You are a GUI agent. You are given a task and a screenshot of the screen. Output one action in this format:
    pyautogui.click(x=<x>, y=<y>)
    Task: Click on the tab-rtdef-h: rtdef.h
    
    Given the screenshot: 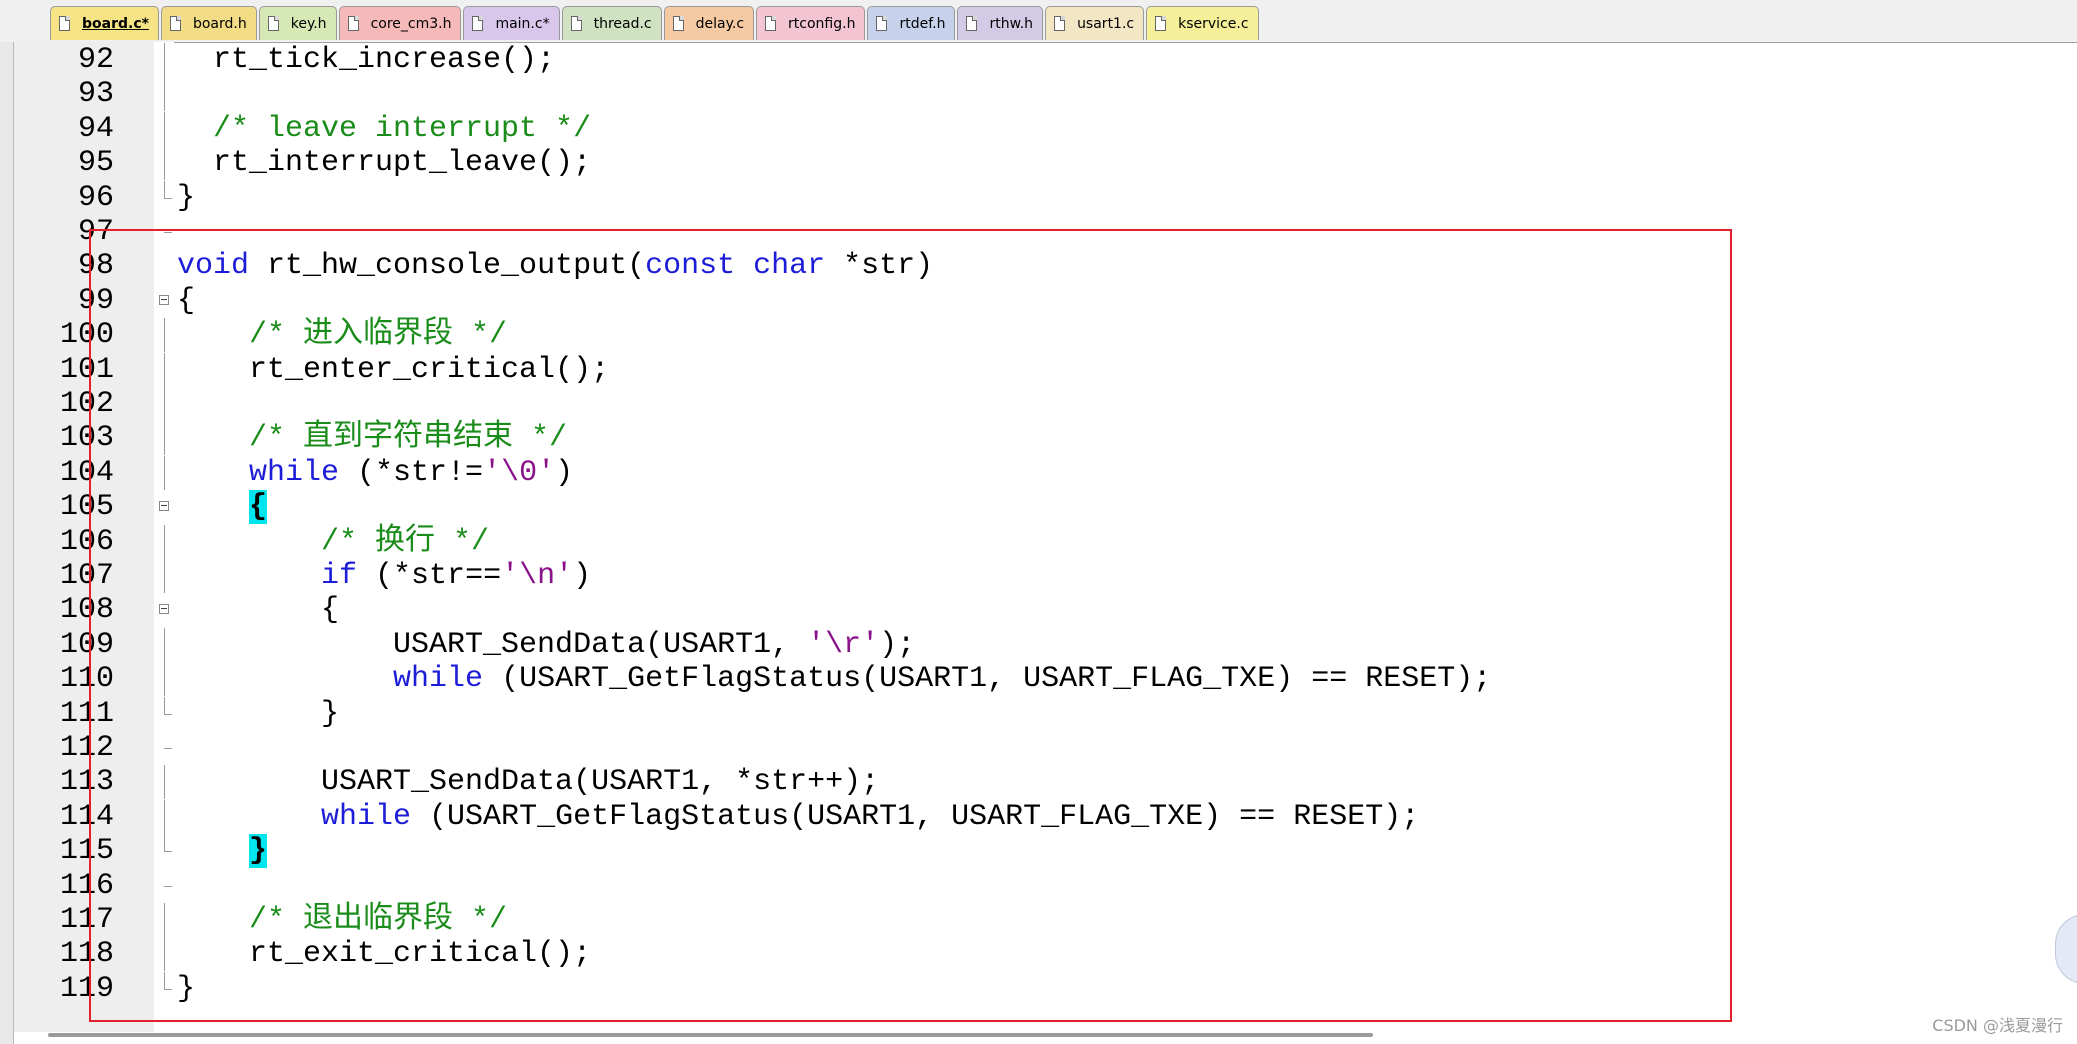 What is the action you would take?
    pyautogui.click(x=911, y=23)
    